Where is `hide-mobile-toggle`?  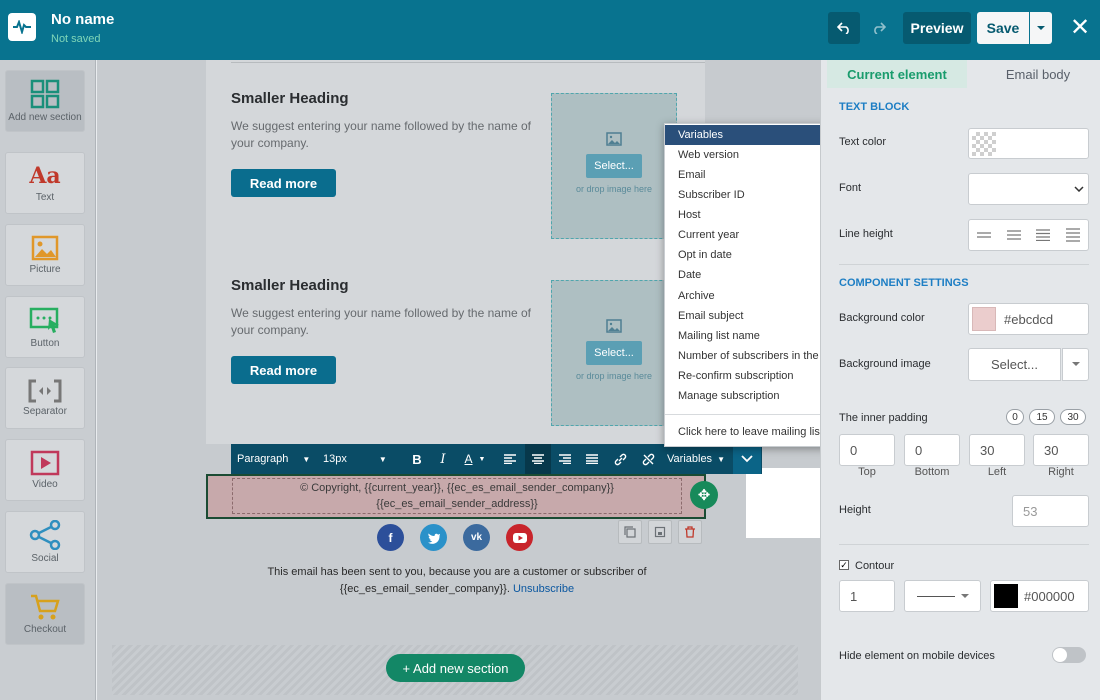
hide-mobile-toggle is located at coordinates (1069, 655).